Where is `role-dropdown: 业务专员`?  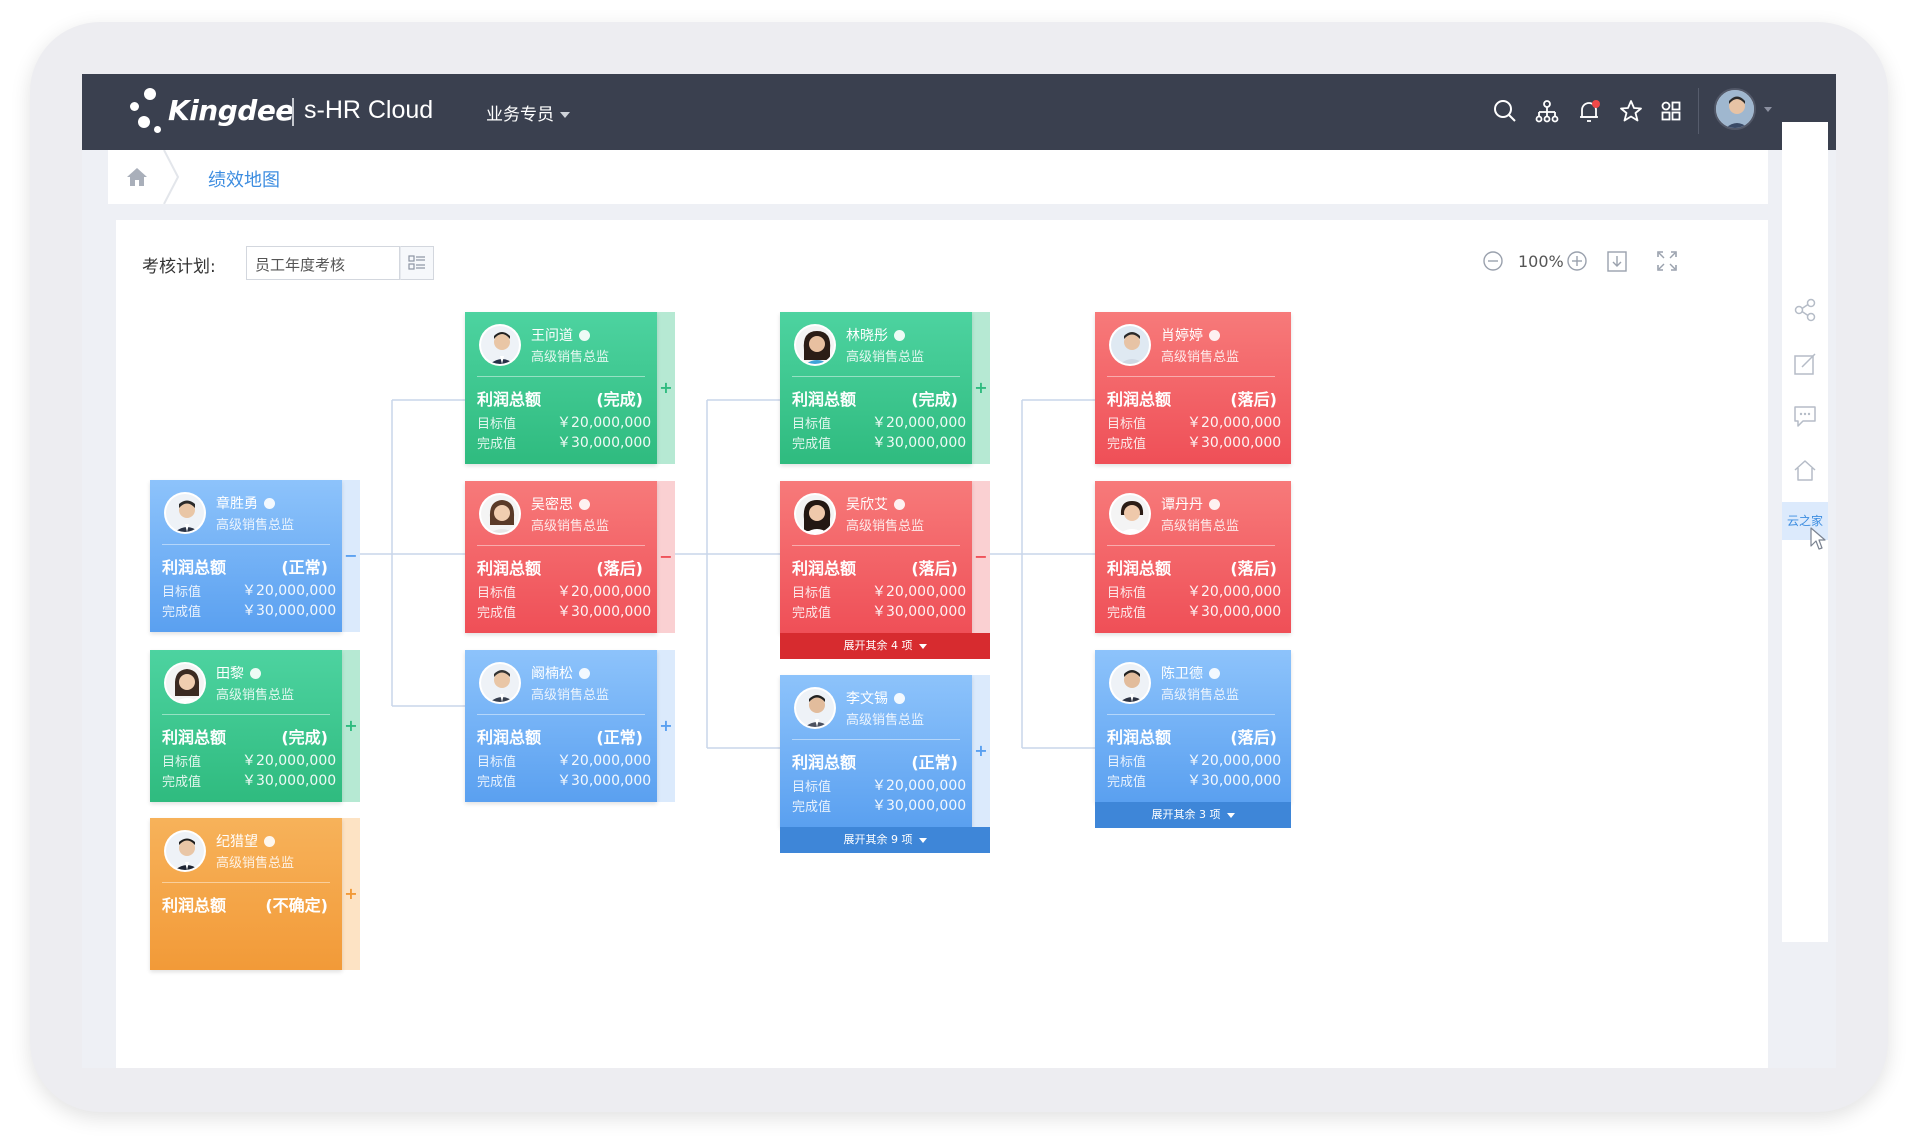 role-dropdown: 业务专员 is located at coordinates (528, 112).